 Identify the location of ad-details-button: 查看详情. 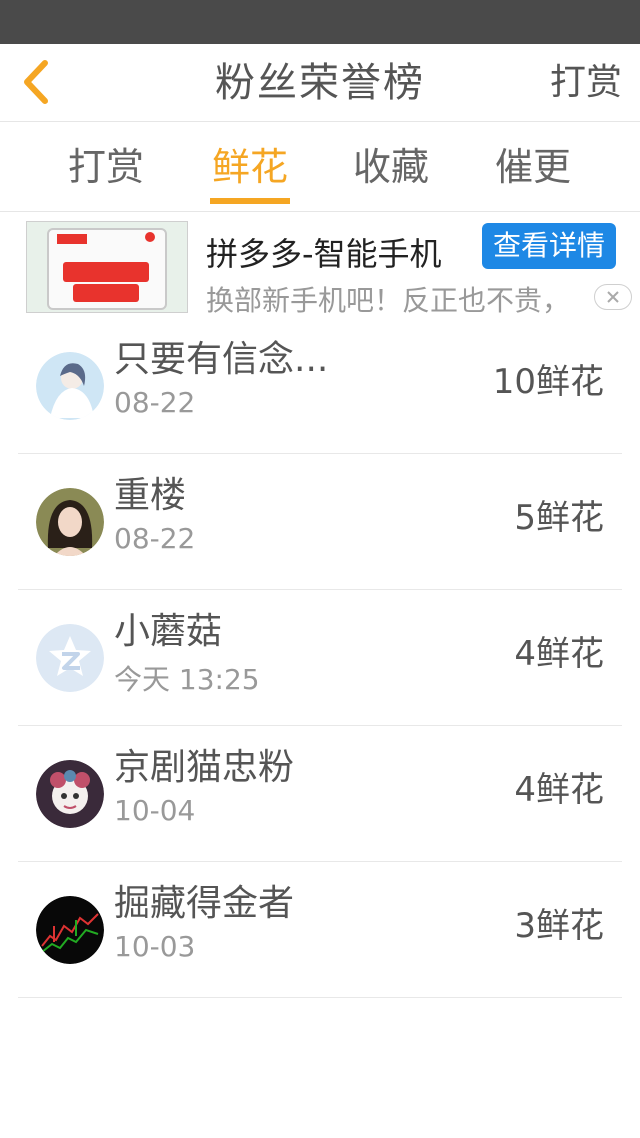
(549, 246).